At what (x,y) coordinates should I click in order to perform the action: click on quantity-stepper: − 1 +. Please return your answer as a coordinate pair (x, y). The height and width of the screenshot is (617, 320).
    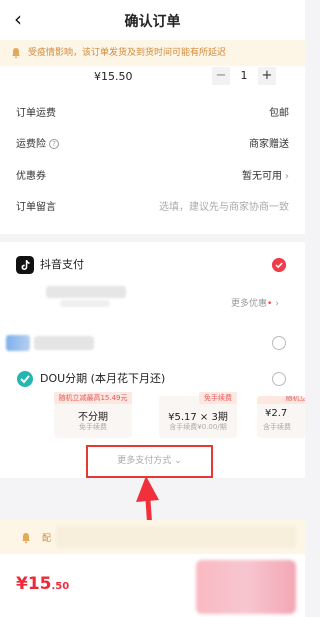
    Looking at the image, I should click on (244, 76).